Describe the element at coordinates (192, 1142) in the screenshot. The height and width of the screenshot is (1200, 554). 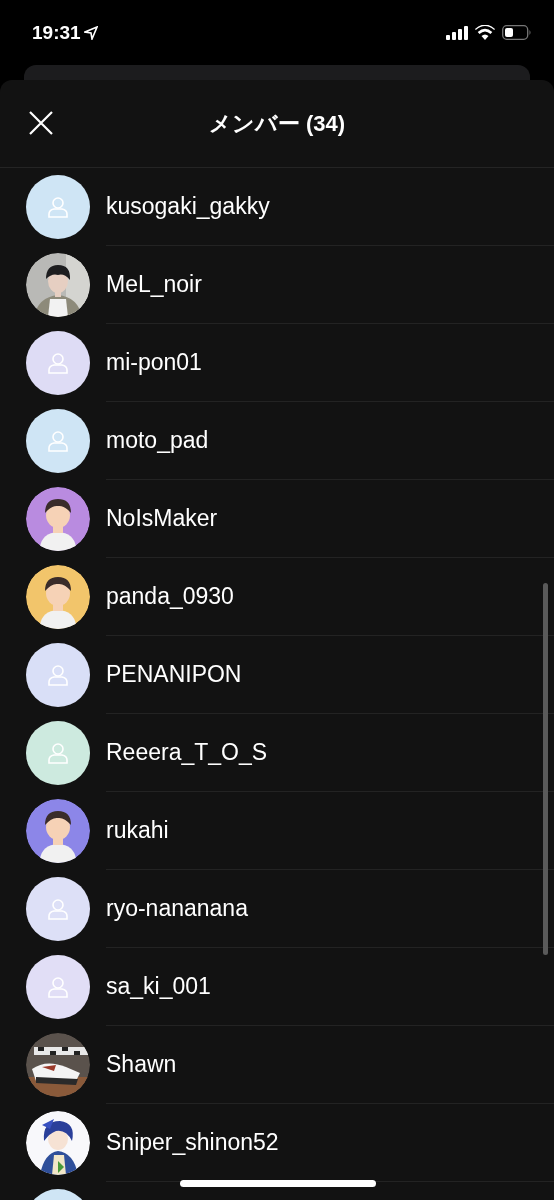
I see `member-name: Sniper_shinon52` at that location.